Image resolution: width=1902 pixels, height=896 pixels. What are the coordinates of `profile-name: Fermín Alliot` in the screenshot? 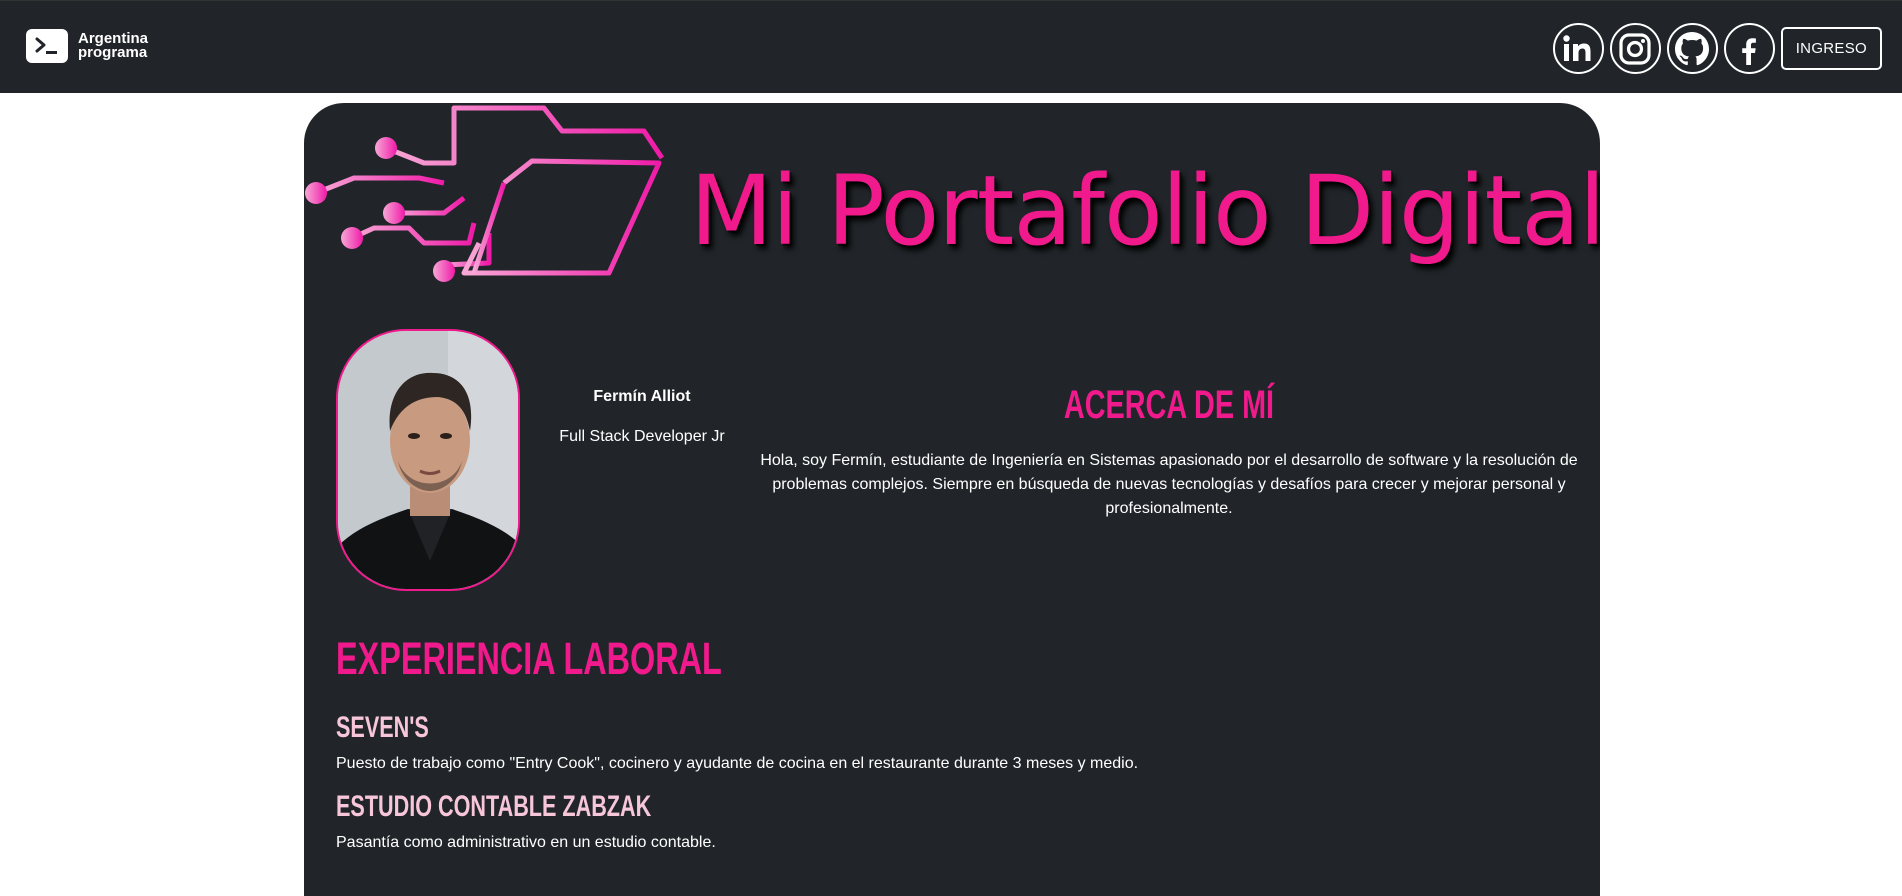 It's located at (642, 396).